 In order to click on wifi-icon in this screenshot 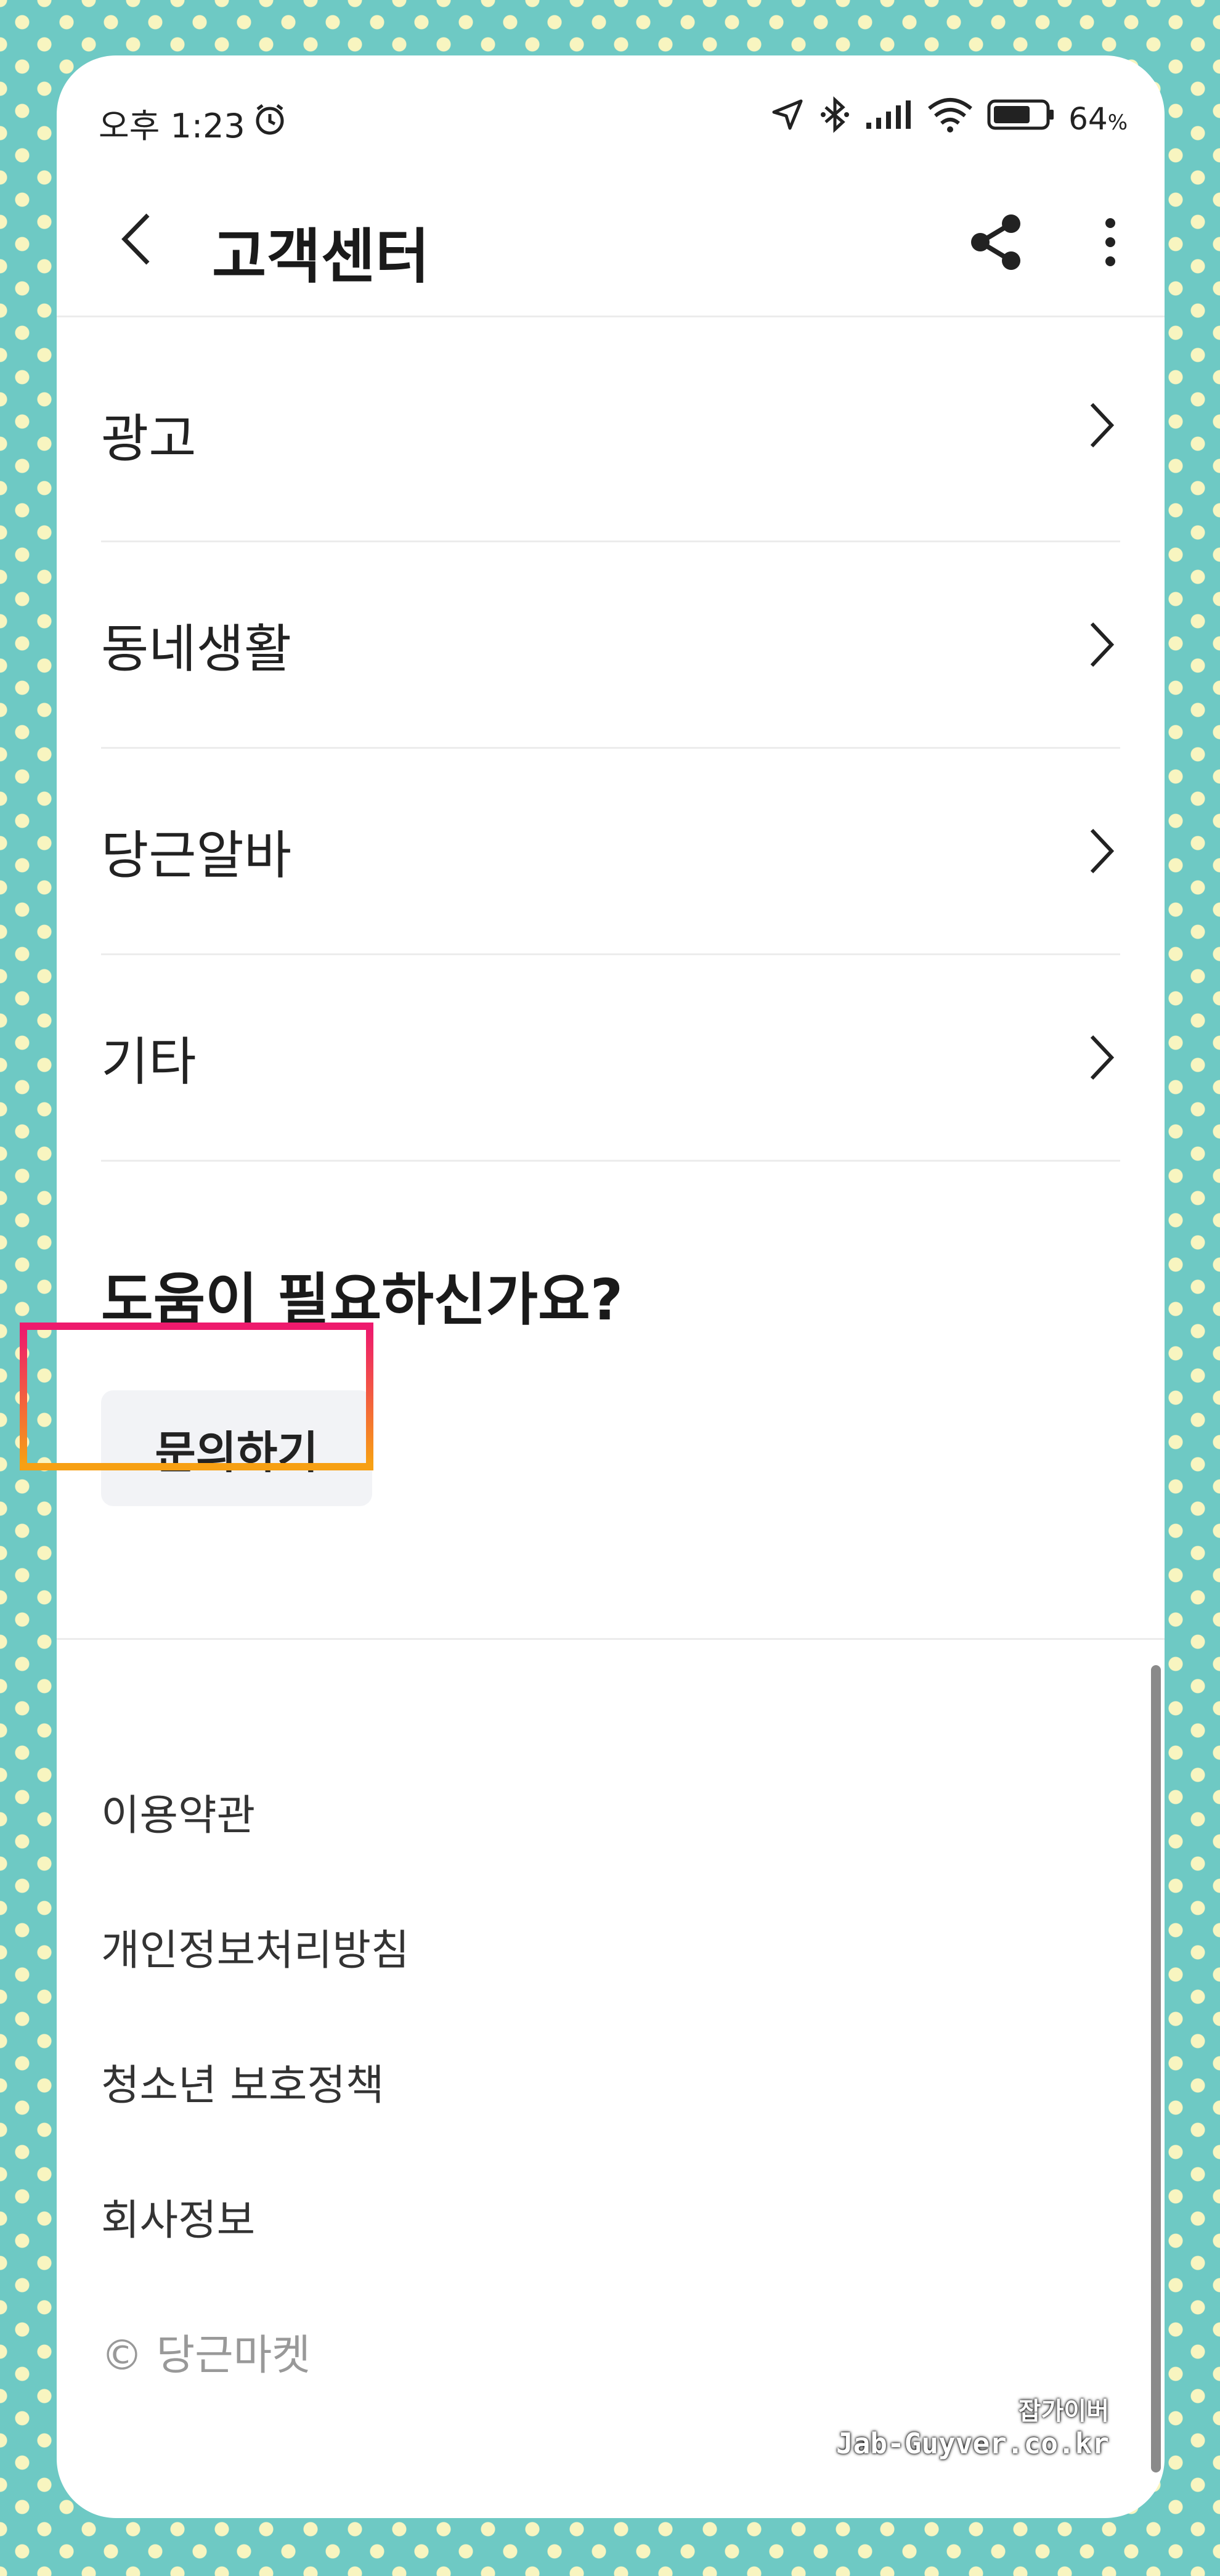, I will do `click(950, 119)`.